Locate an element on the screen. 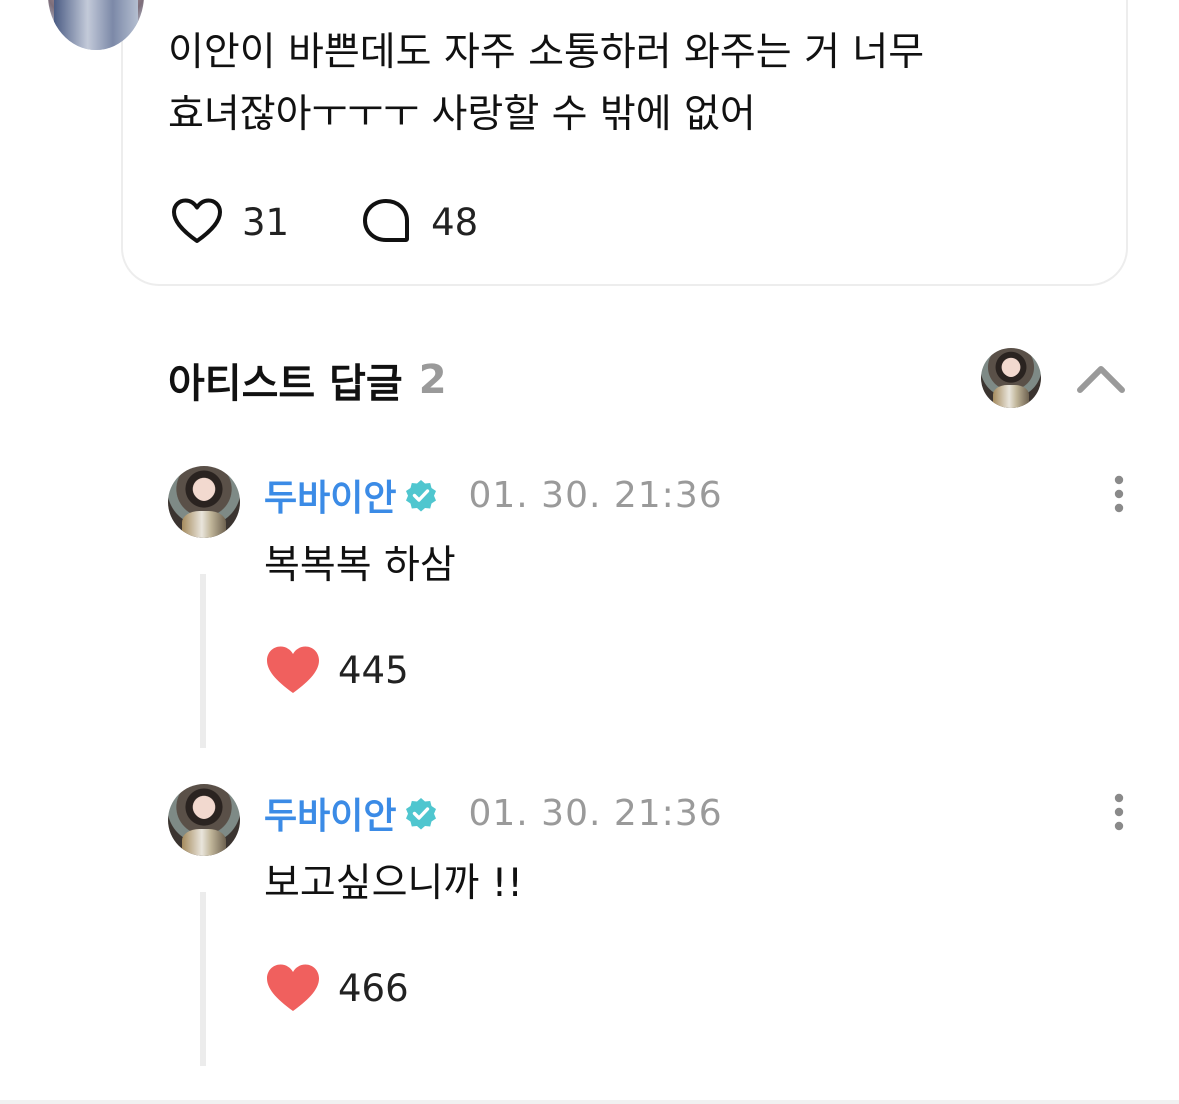 The width and height of the screenshot is (1179, 1104). post-like-button: 31 is located at coordinates (229, 222).